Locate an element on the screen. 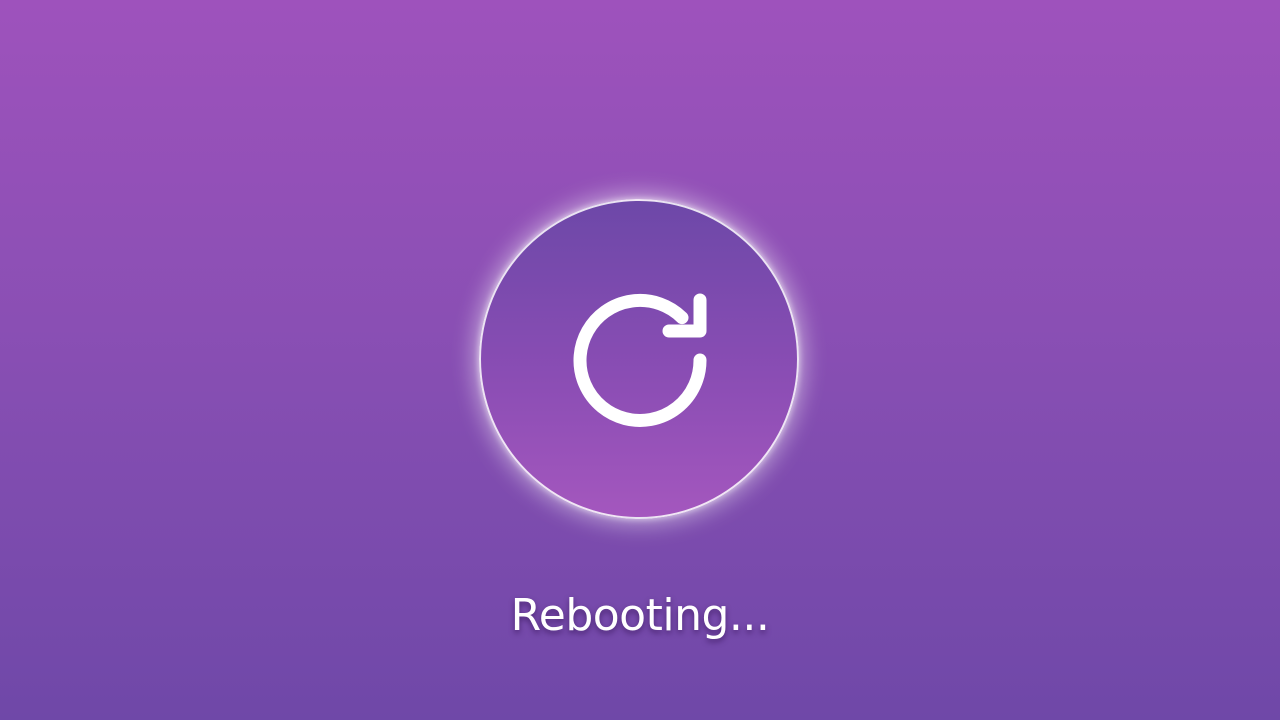  reboot-icon is located at coordinates (640, 360).